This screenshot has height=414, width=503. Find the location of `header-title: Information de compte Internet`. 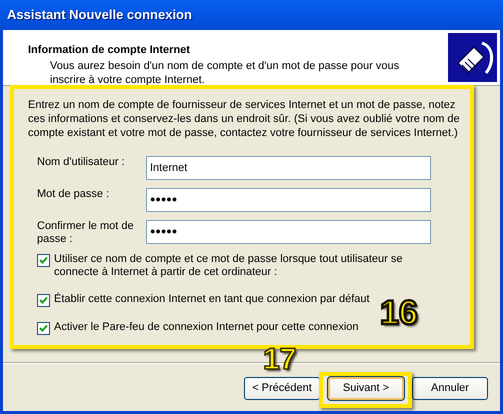

header-title: Information de compte Internet is located at coordinates (109, 50).